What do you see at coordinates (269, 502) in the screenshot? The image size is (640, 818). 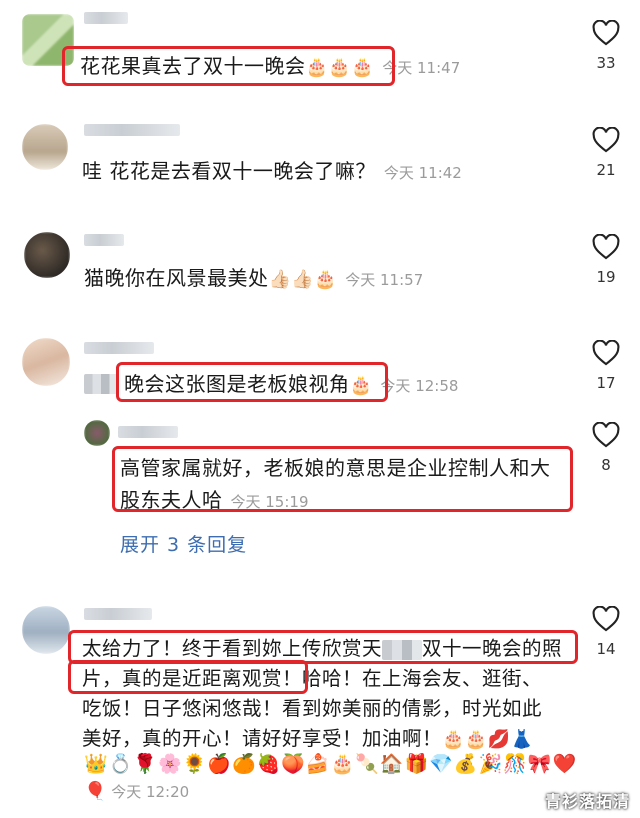 I see `timestamp: 今天 15:19` at bounding box center [269, 502].